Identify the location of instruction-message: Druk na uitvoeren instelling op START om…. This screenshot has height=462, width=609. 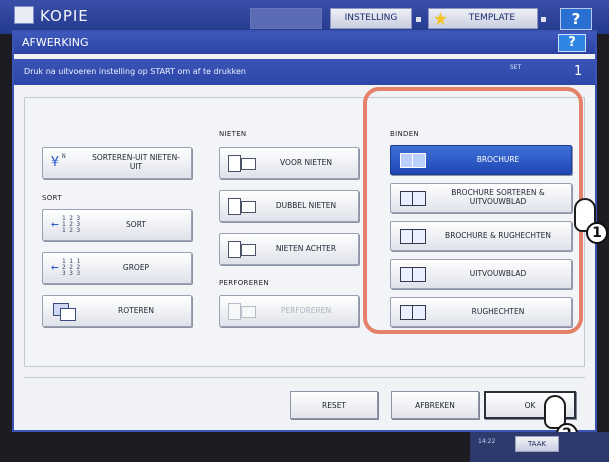
(135, 71).